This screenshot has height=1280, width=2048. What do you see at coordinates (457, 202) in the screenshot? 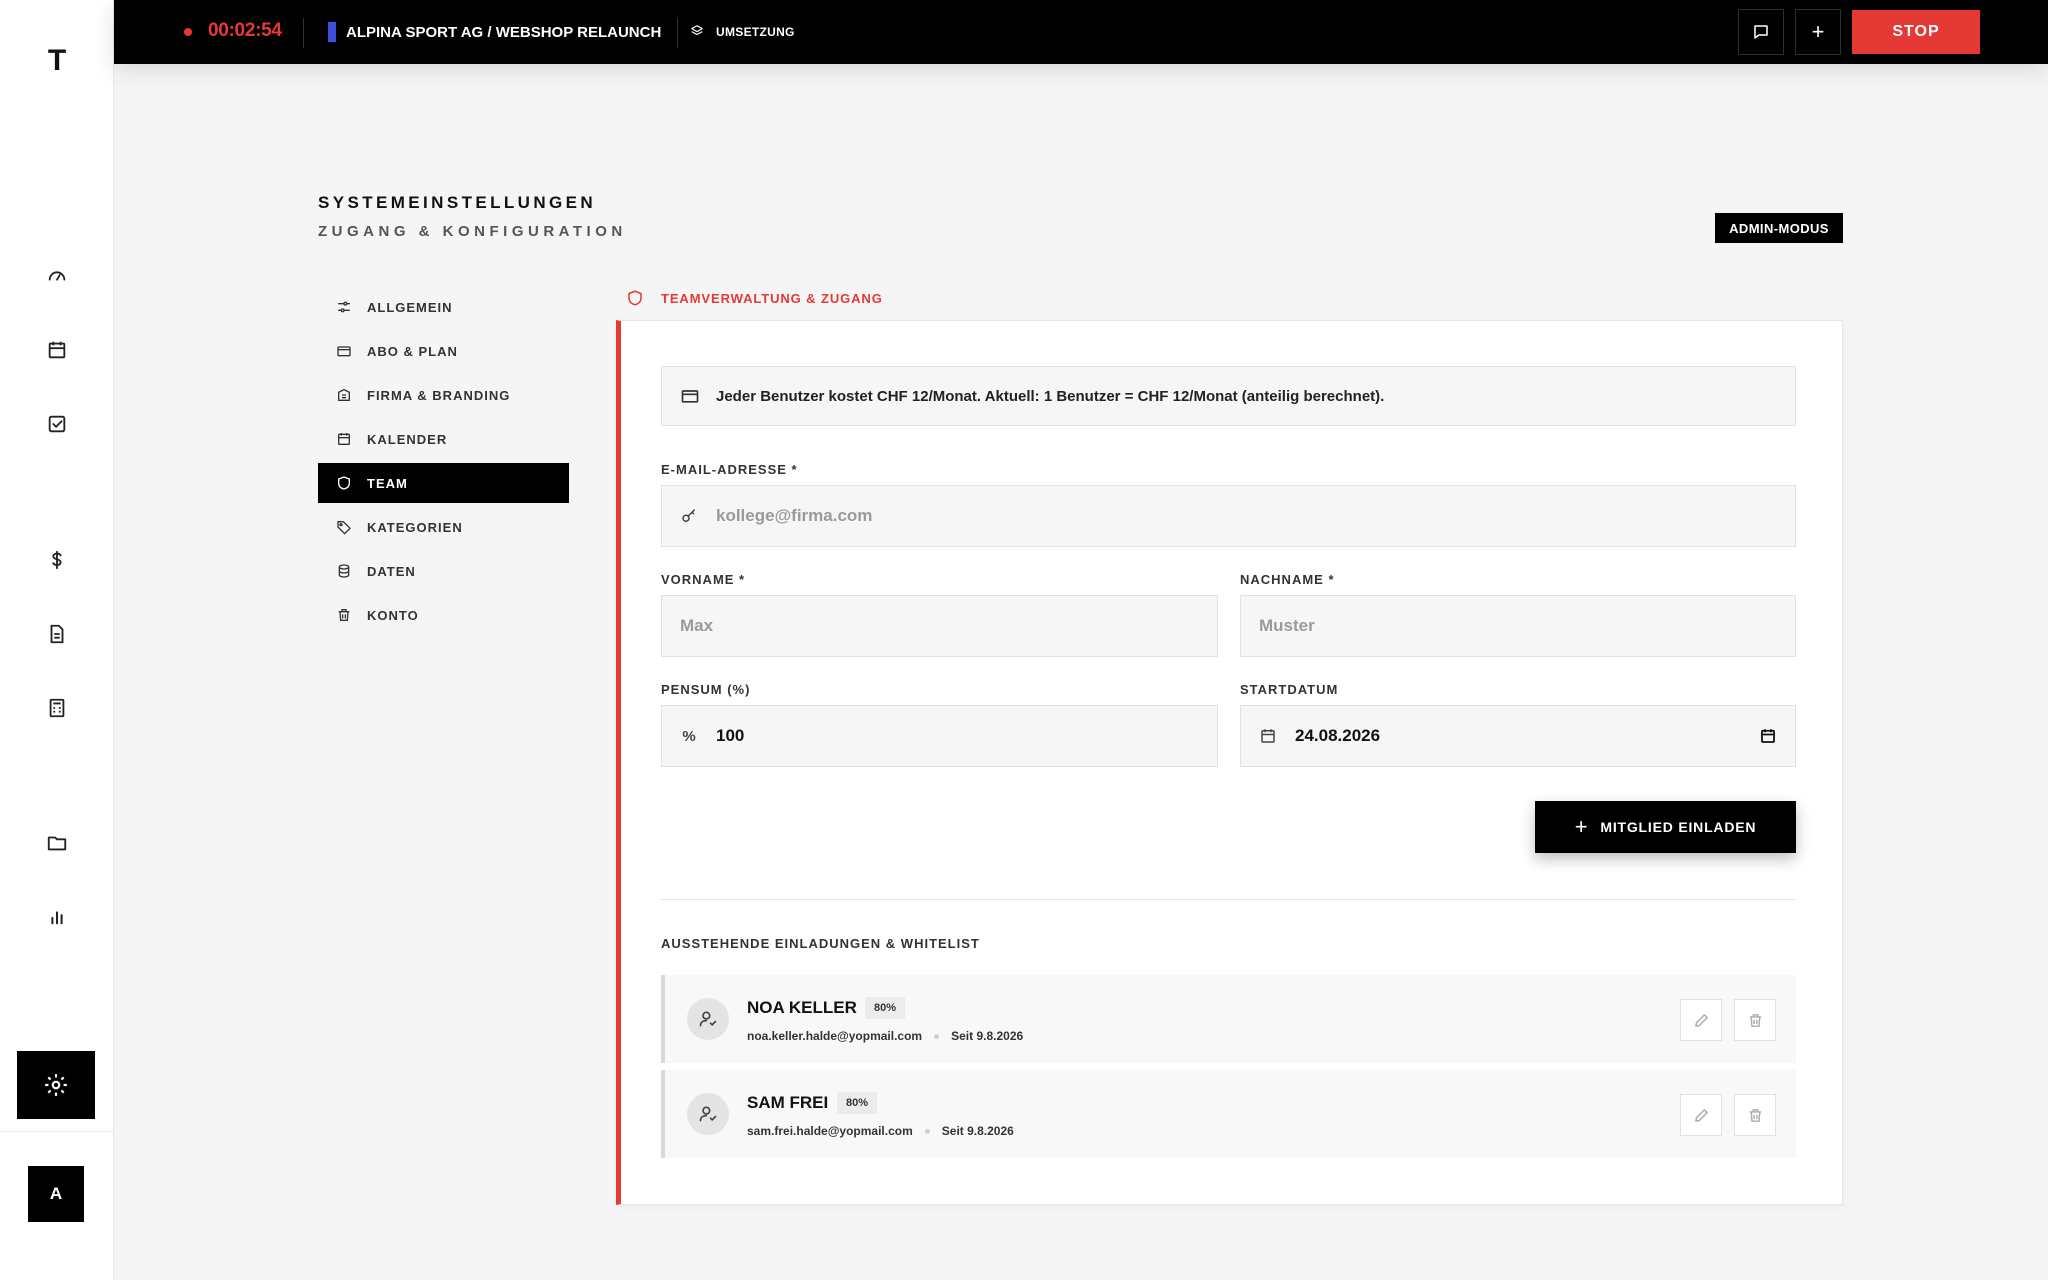
I see `page-title: SYSTEMEINSTELLUNGEN` at bounding box center [457, 202].